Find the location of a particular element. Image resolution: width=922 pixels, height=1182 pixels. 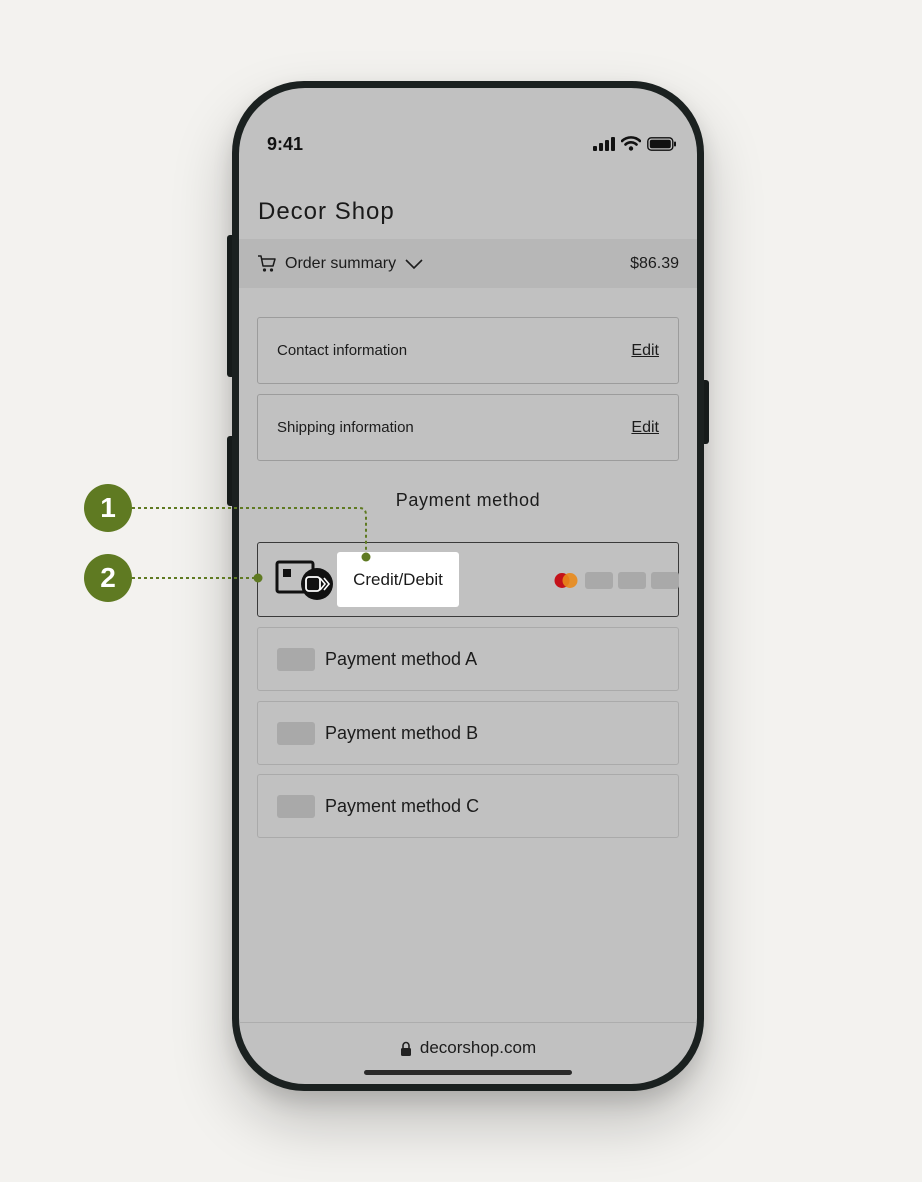

callout-connectors is located at coordinates (251, 545).